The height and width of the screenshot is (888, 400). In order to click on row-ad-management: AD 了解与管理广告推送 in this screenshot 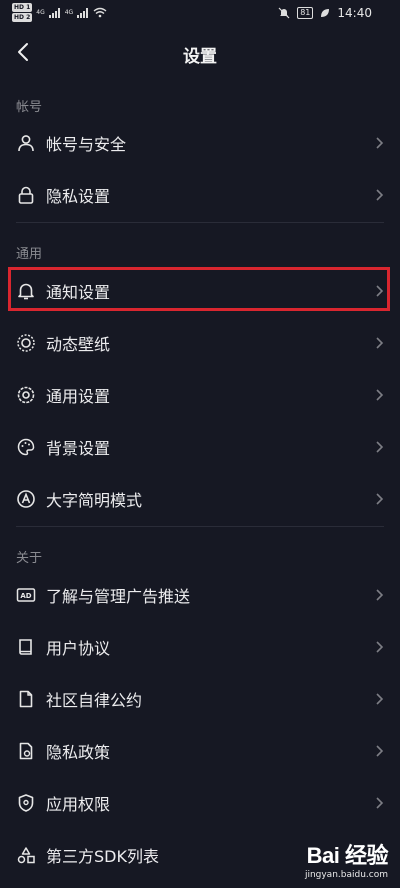, I will do `click(200, 595)`.